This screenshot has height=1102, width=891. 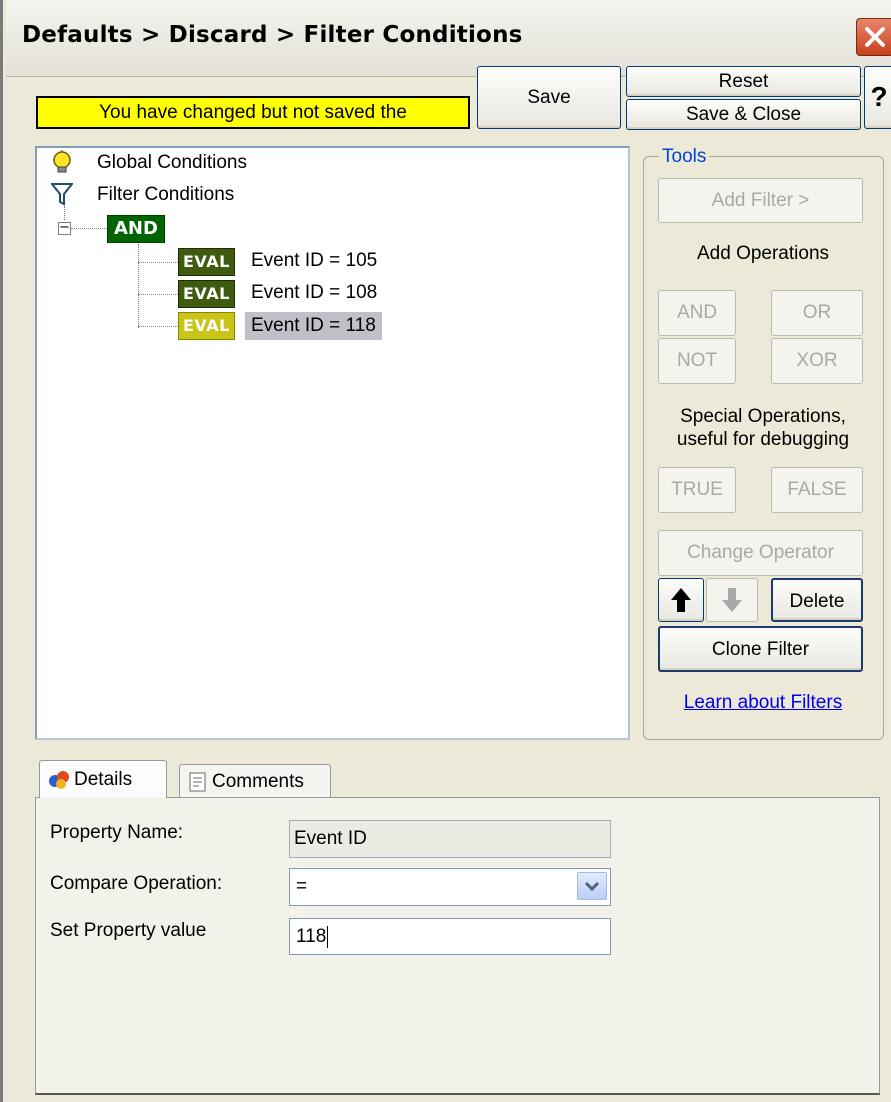 I want to click on comments-icon, so click(x=197, y=782).